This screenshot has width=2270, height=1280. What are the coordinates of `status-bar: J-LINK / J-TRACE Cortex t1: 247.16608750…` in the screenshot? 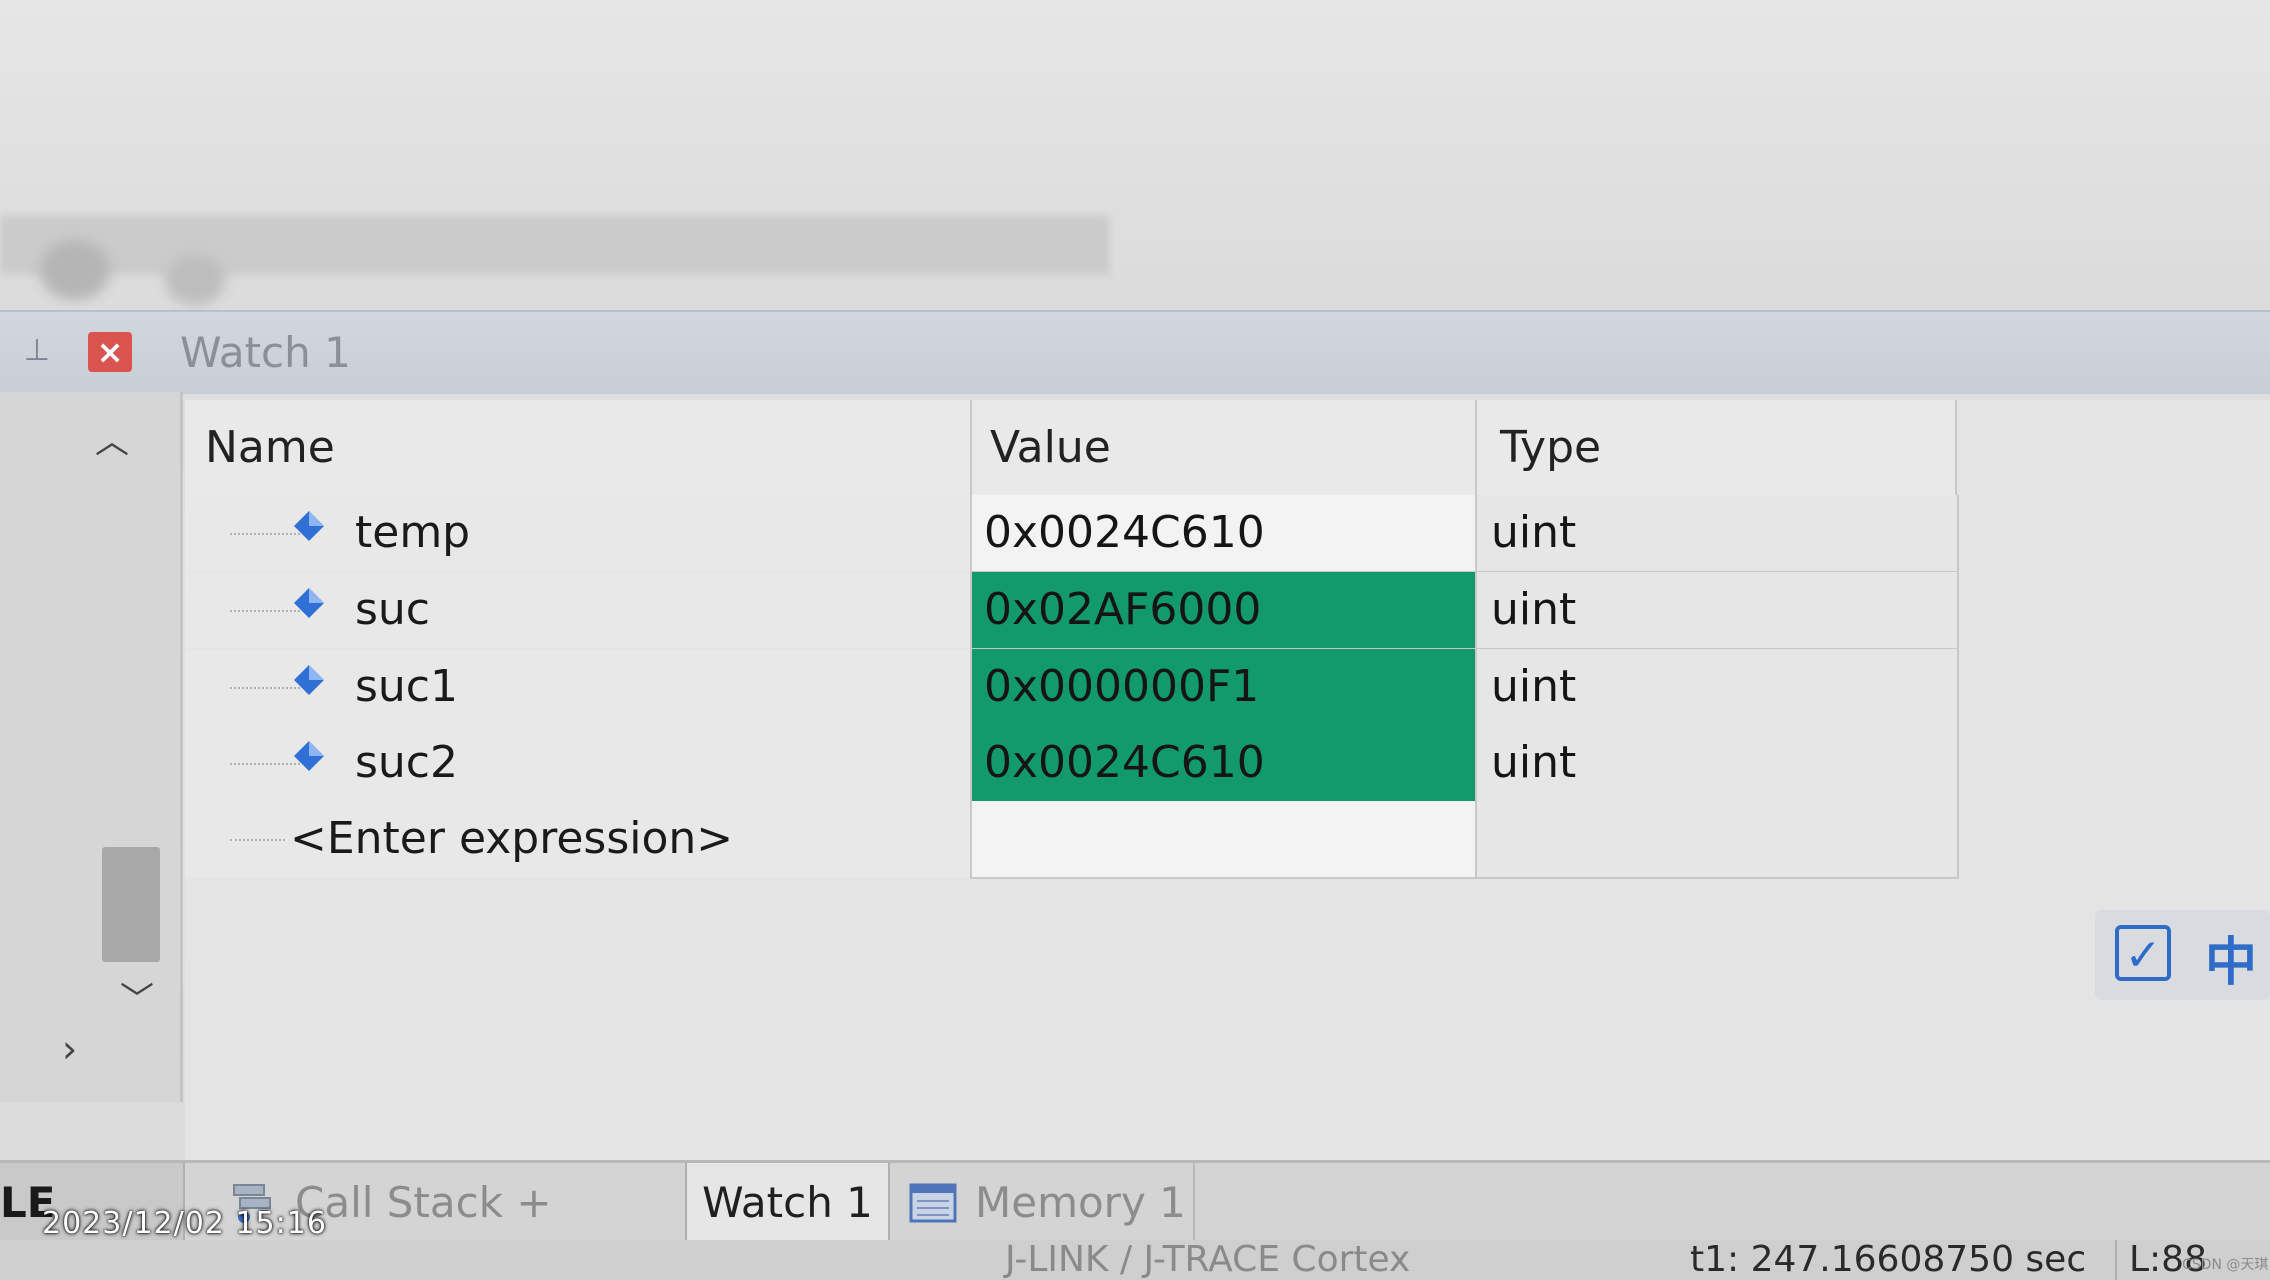 It's located at (1135, 1260).